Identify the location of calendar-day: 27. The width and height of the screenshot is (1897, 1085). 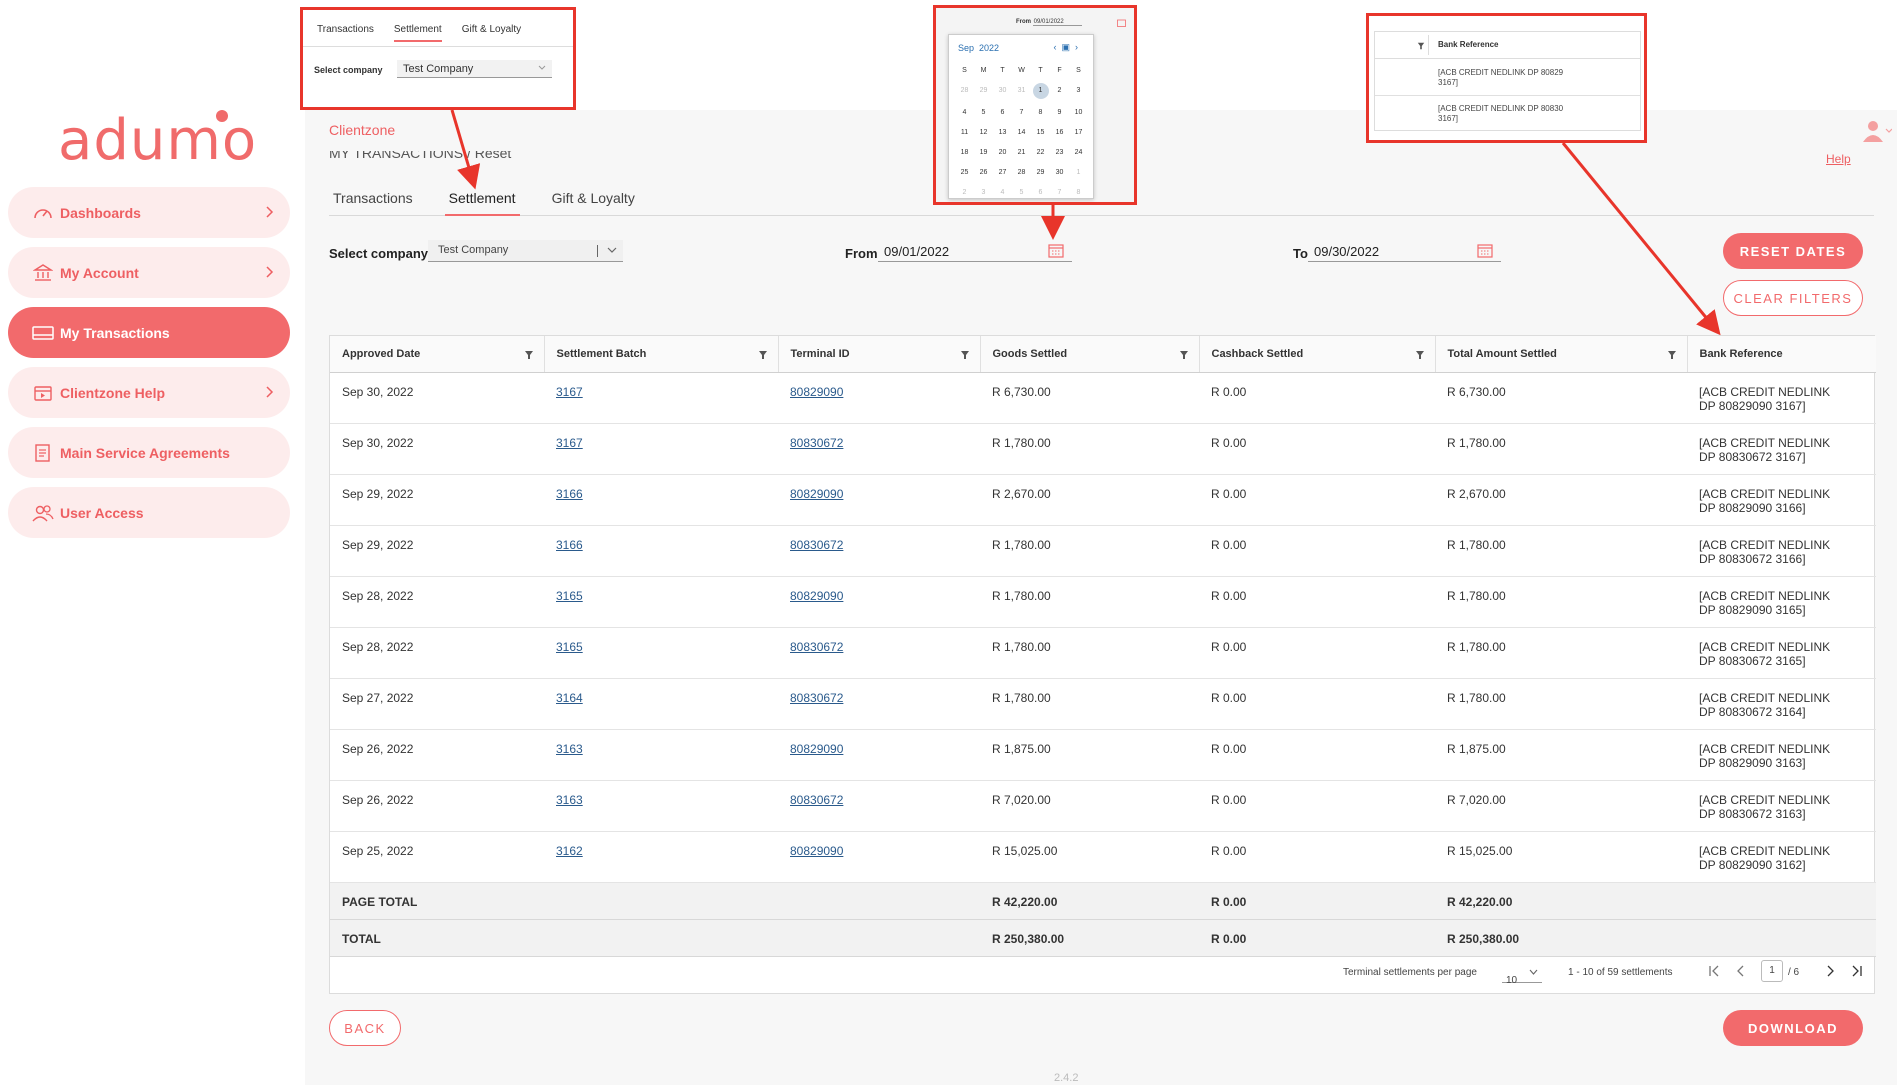
(1002, 173).